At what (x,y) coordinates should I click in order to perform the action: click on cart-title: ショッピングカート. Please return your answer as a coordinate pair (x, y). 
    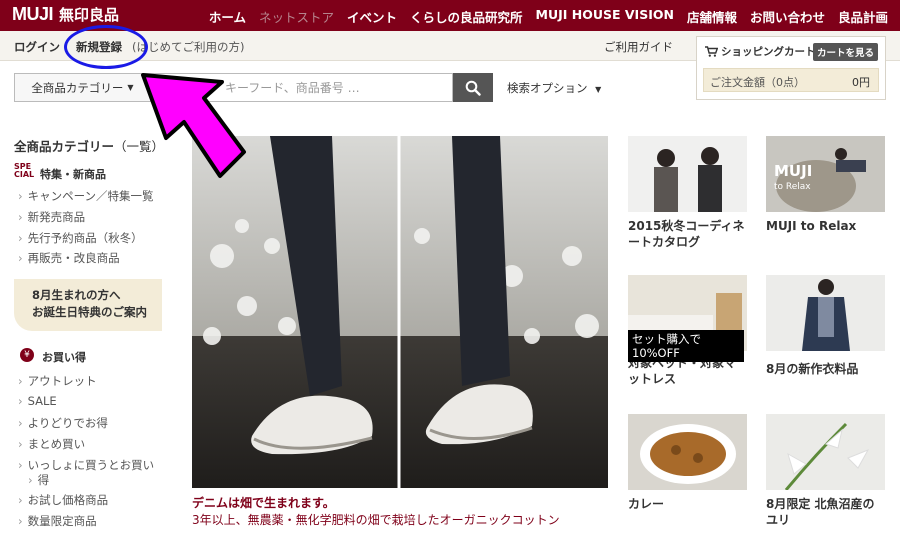
    Looking at the image, I should click on (760, 51).